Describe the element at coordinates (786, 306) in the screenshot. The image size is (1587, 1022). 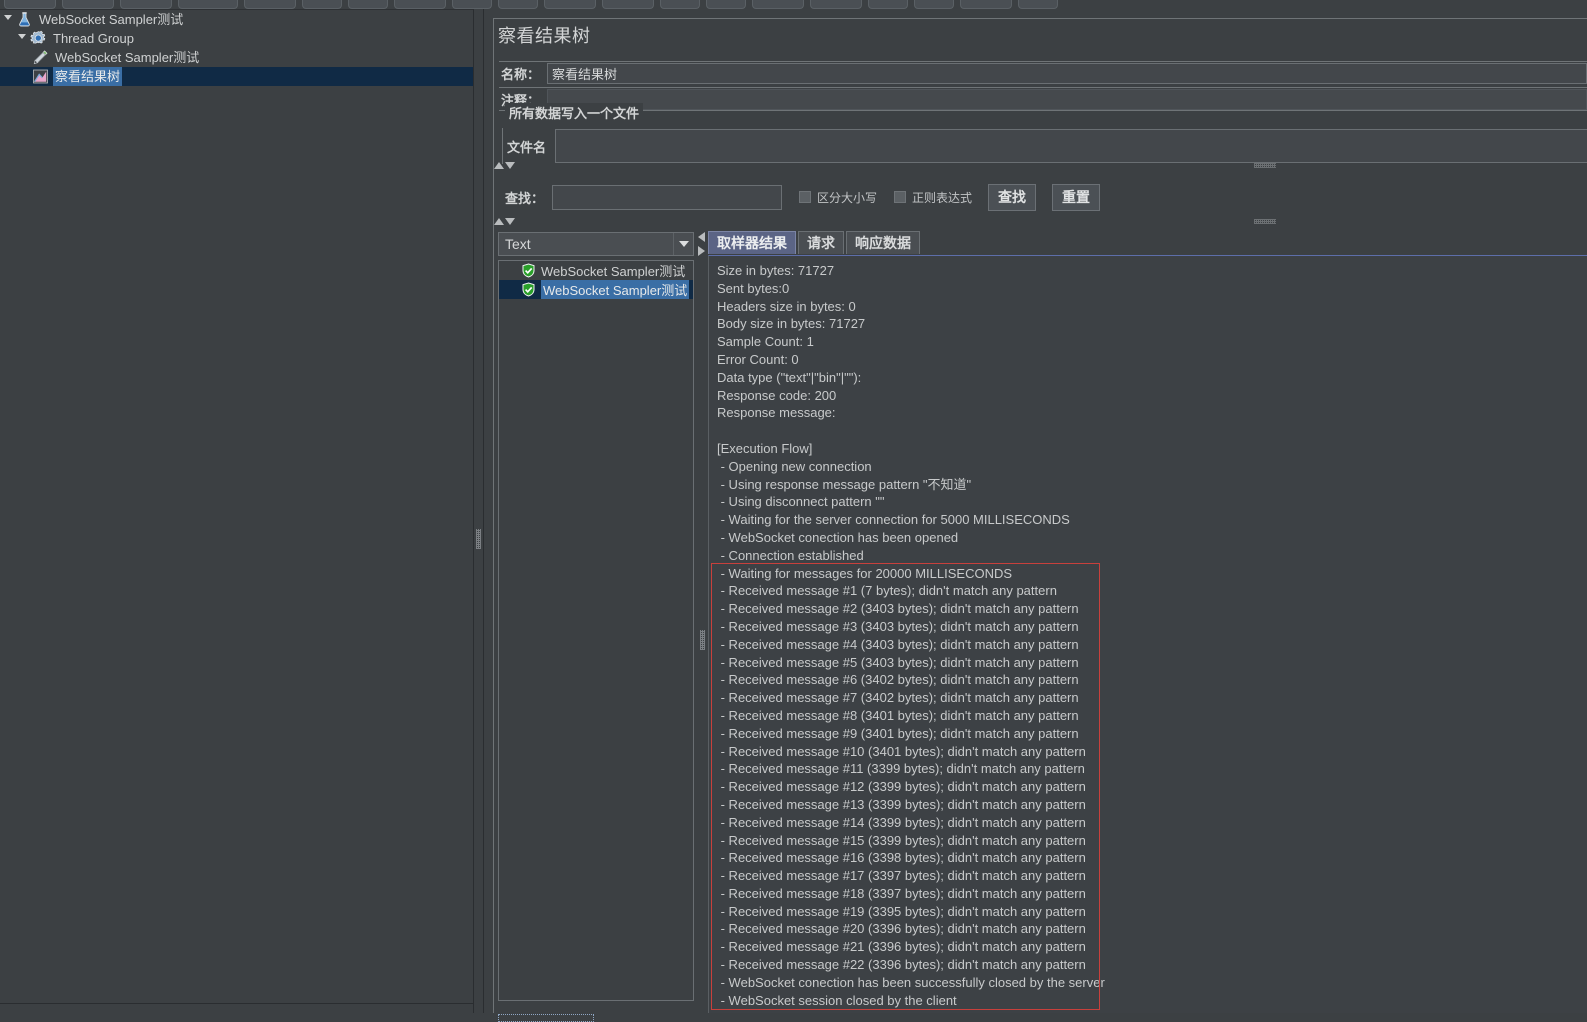
I see `result-line: Headers size in bytes: 0` at that location.